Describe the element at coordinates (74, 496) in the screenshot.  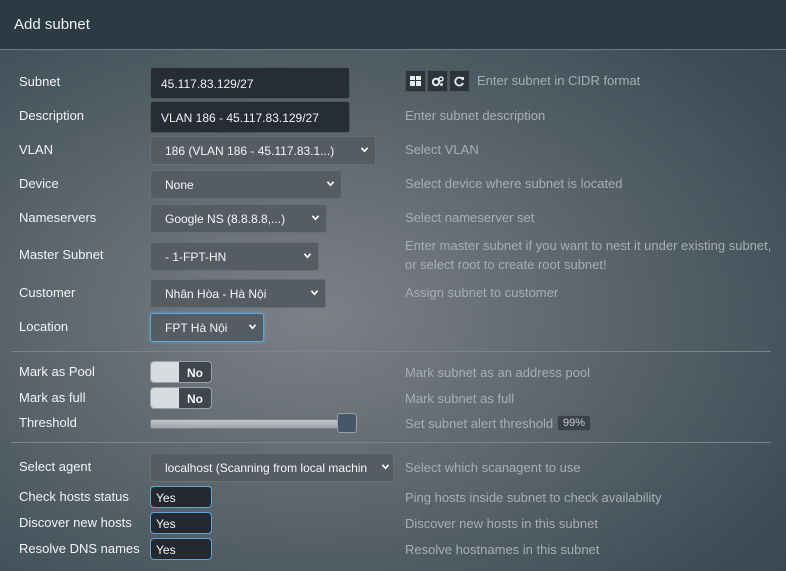
I see `check-hosts-label: Check hosts status` at that location.